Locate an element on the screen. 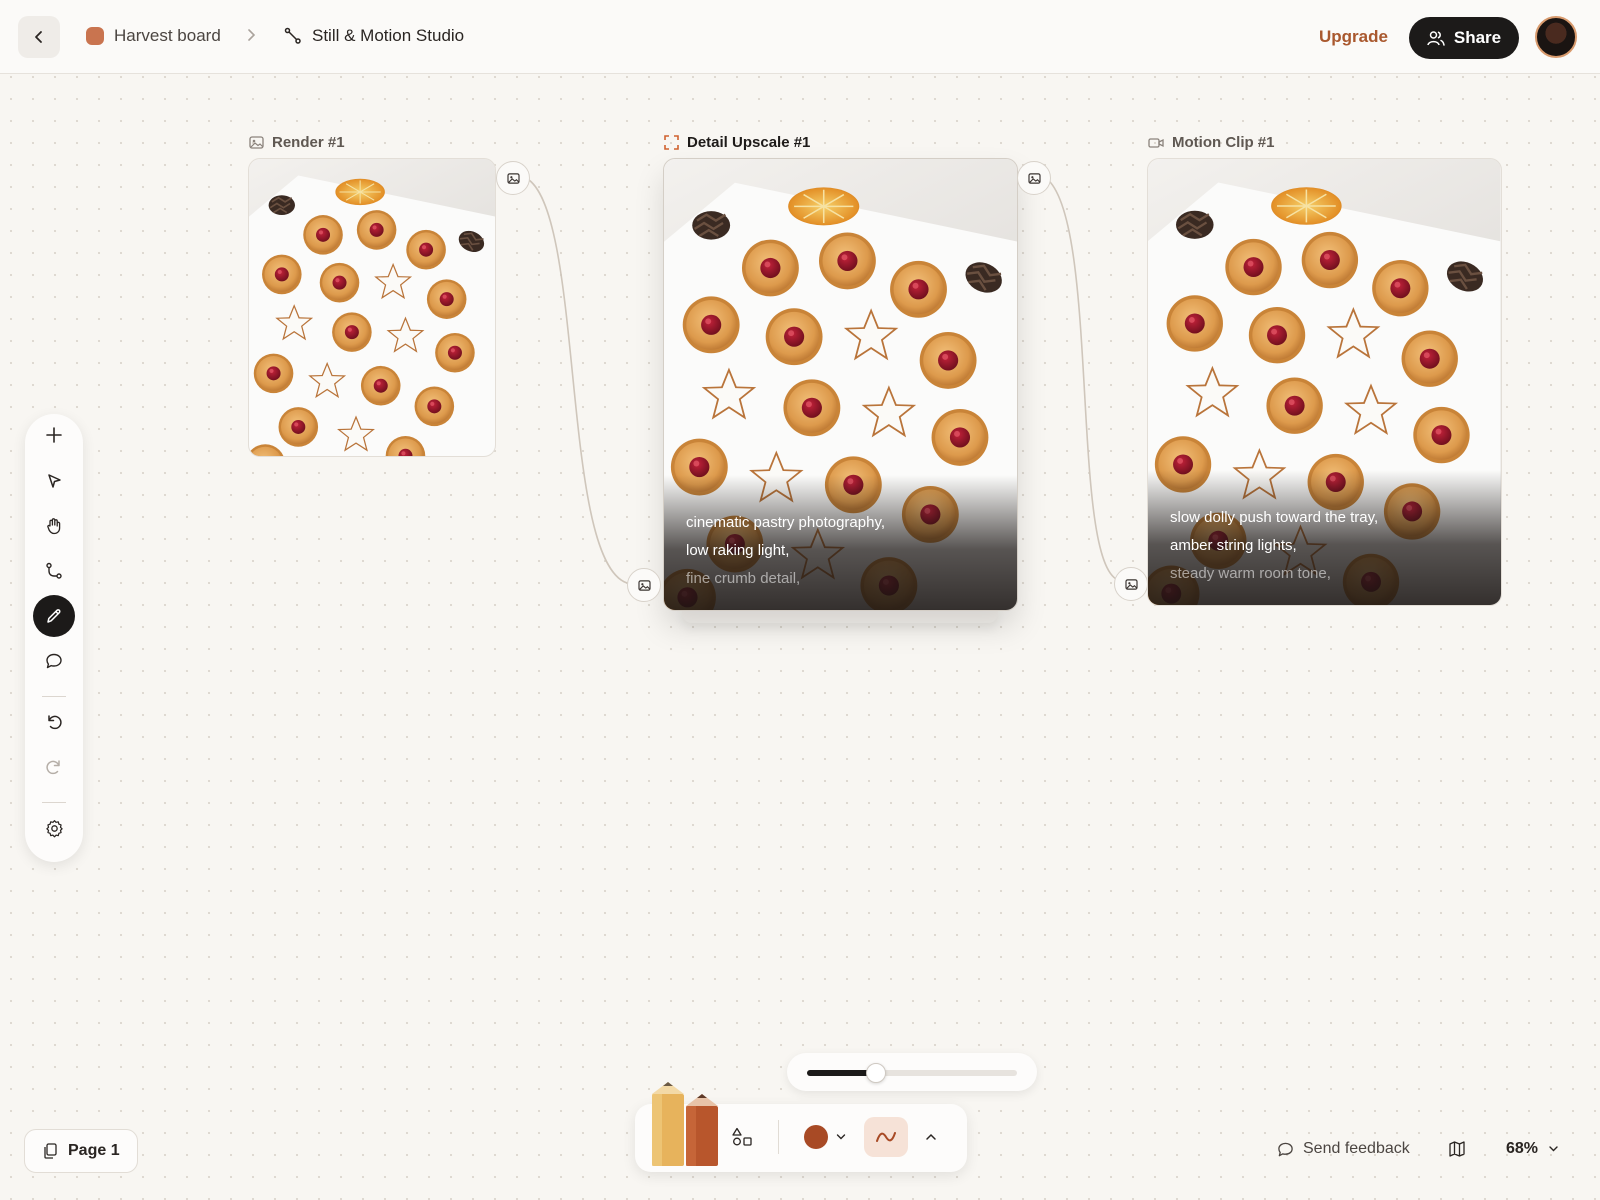 This screenshot has width=1600, height=1200. connect-tool is located at coordinates (54, 571).